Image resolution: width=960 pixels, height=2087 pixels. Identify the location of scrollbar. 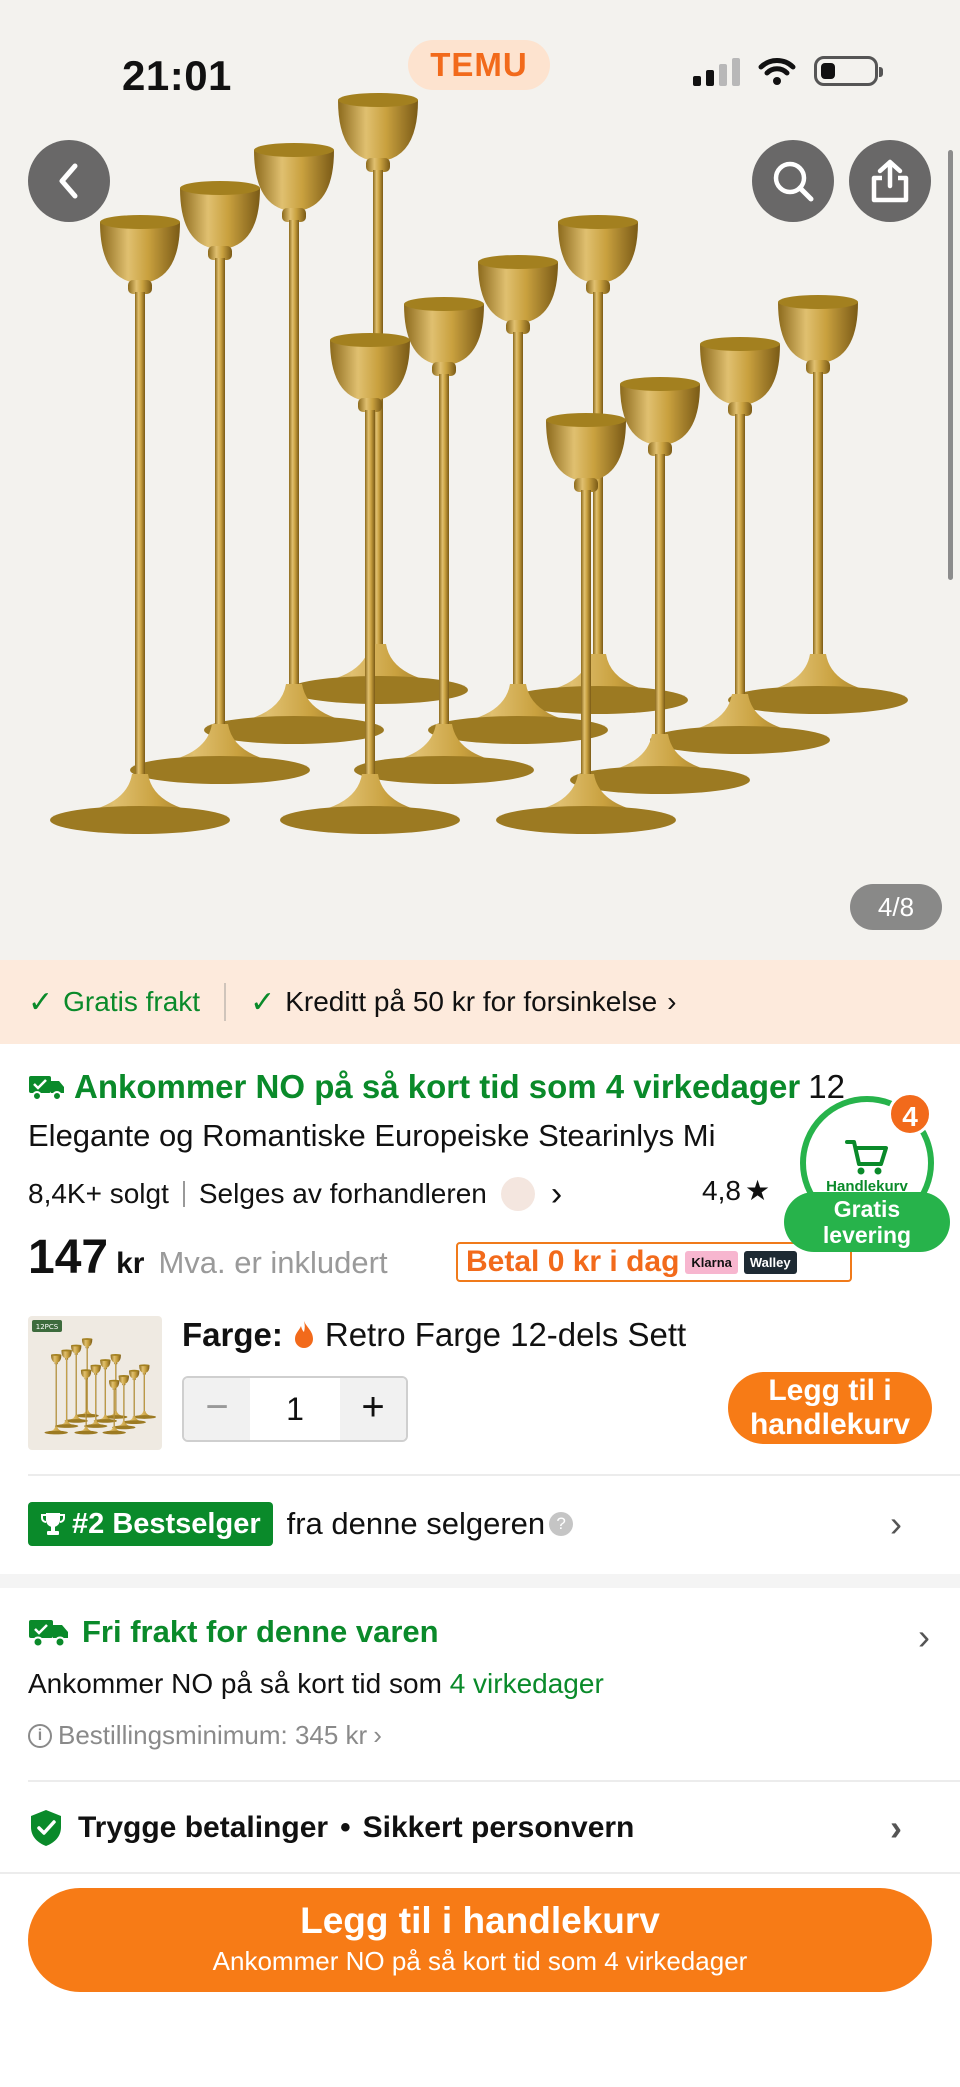
(950, 365).